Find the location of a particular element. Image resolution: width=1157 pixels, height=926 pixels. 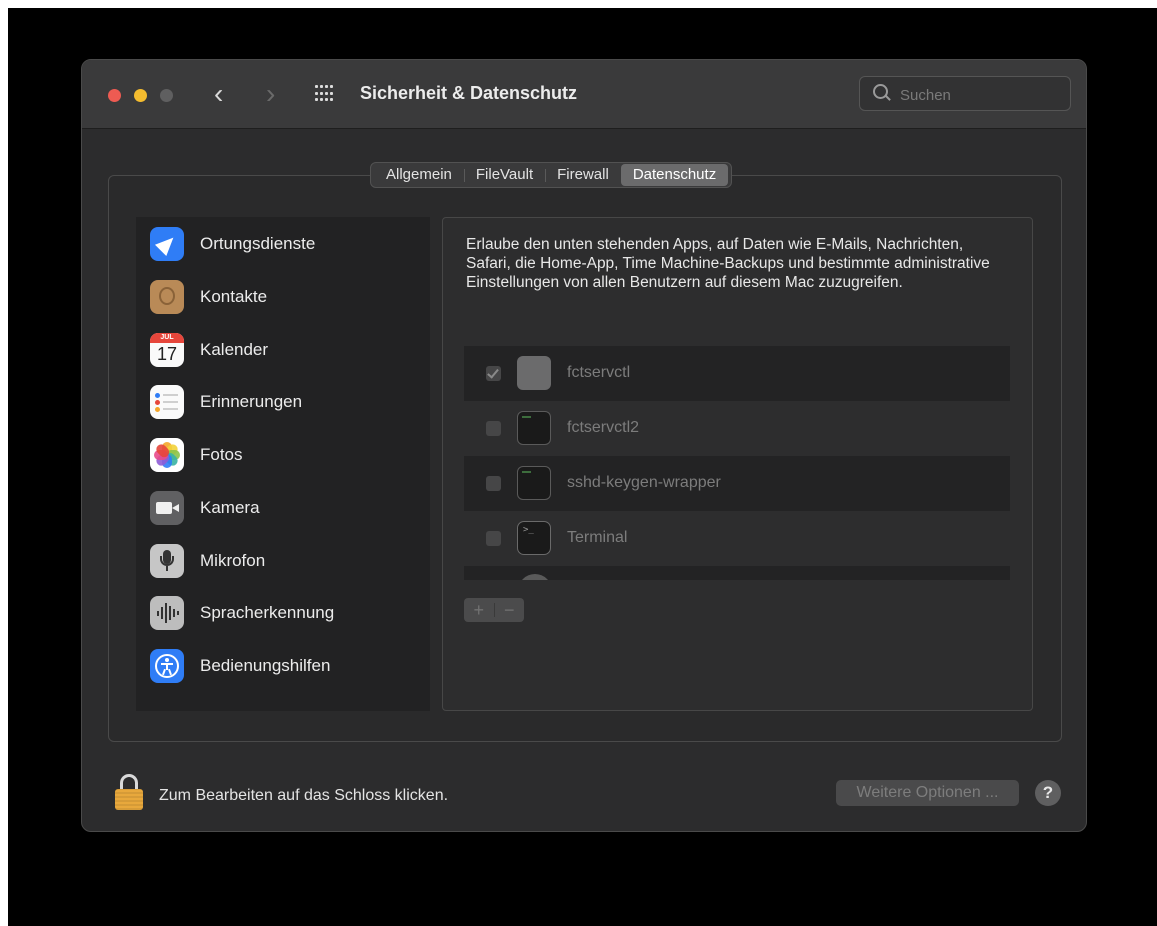

location-arrow-icon is located at coordinates (167, 244).